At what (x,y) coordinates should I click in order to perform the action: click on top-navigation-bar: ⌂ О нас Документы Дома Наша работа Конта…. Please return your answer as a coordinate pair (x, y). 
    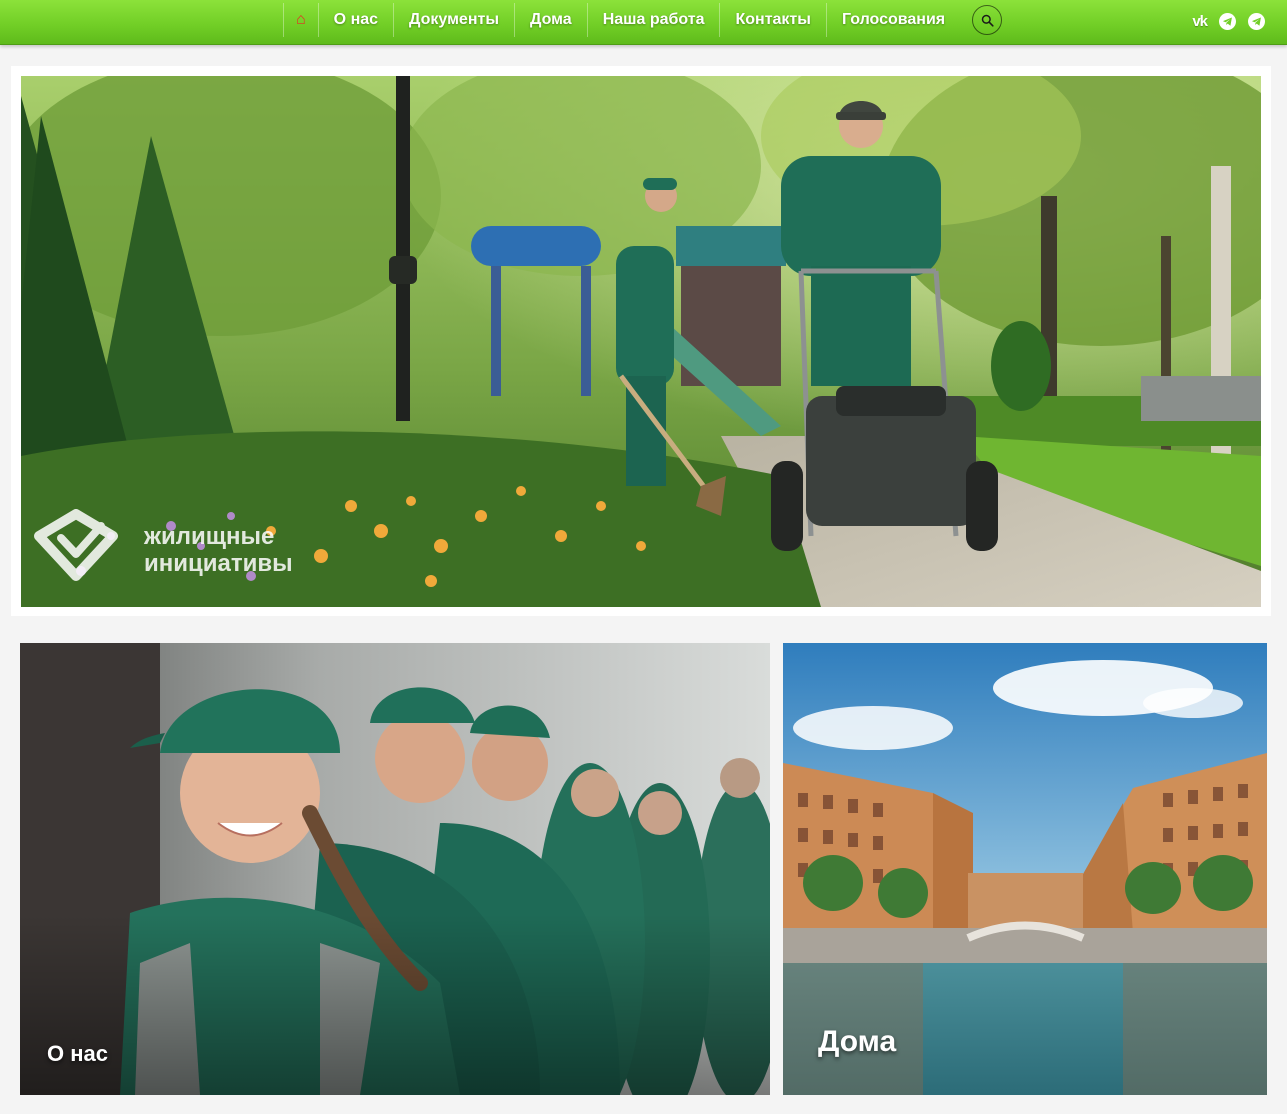
    Looking at the image, I should click on (643, 22).